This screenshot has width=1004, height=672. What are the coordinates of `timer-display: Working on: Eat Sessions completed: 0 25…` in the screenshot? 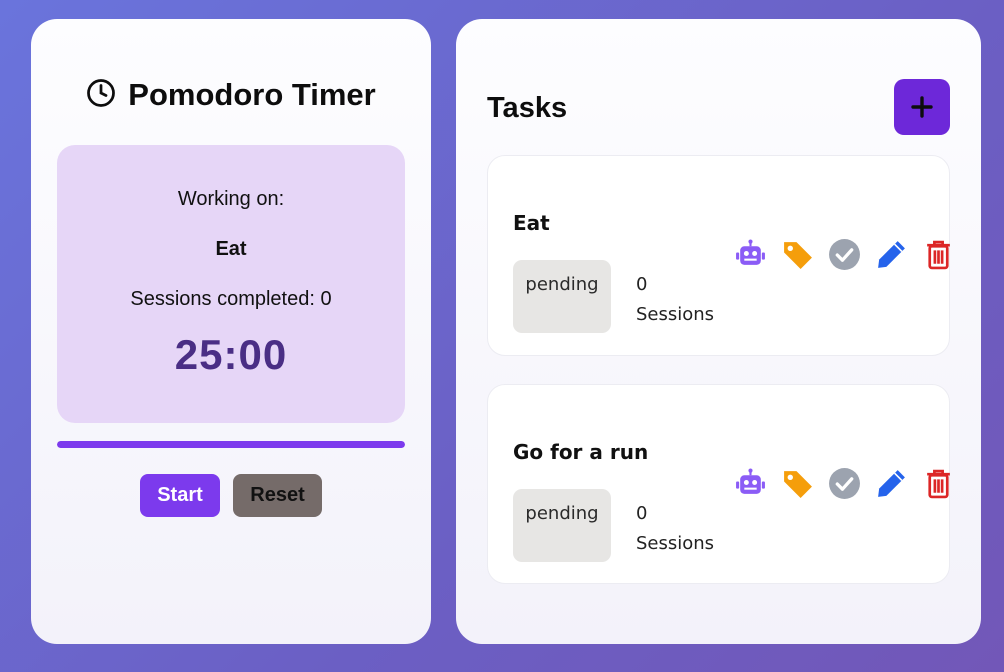 It's located at (231, 284).